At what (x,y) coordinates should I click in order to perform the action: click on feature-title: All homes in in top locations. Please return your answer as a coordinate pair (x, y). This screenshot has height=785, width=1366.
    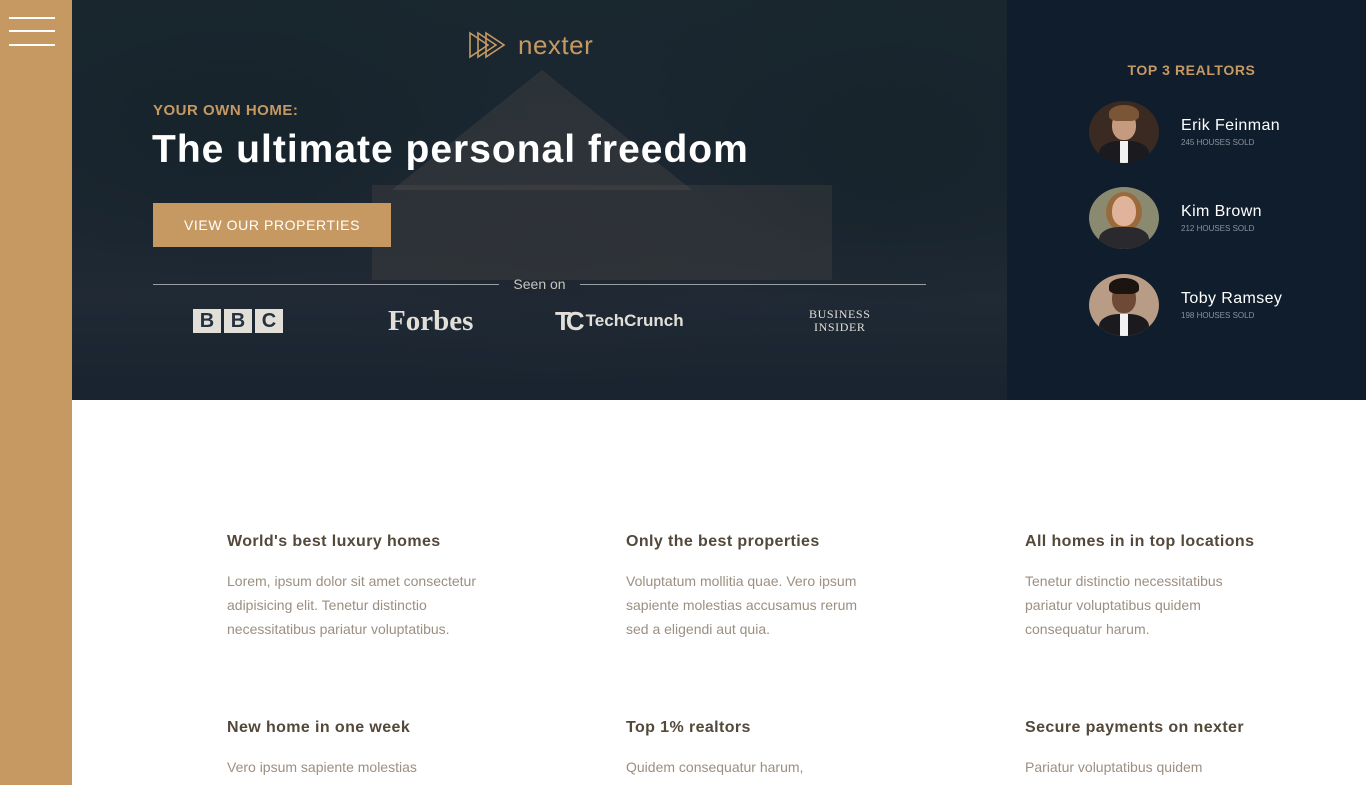
    Looking at the image, I should click on (1140, 541).